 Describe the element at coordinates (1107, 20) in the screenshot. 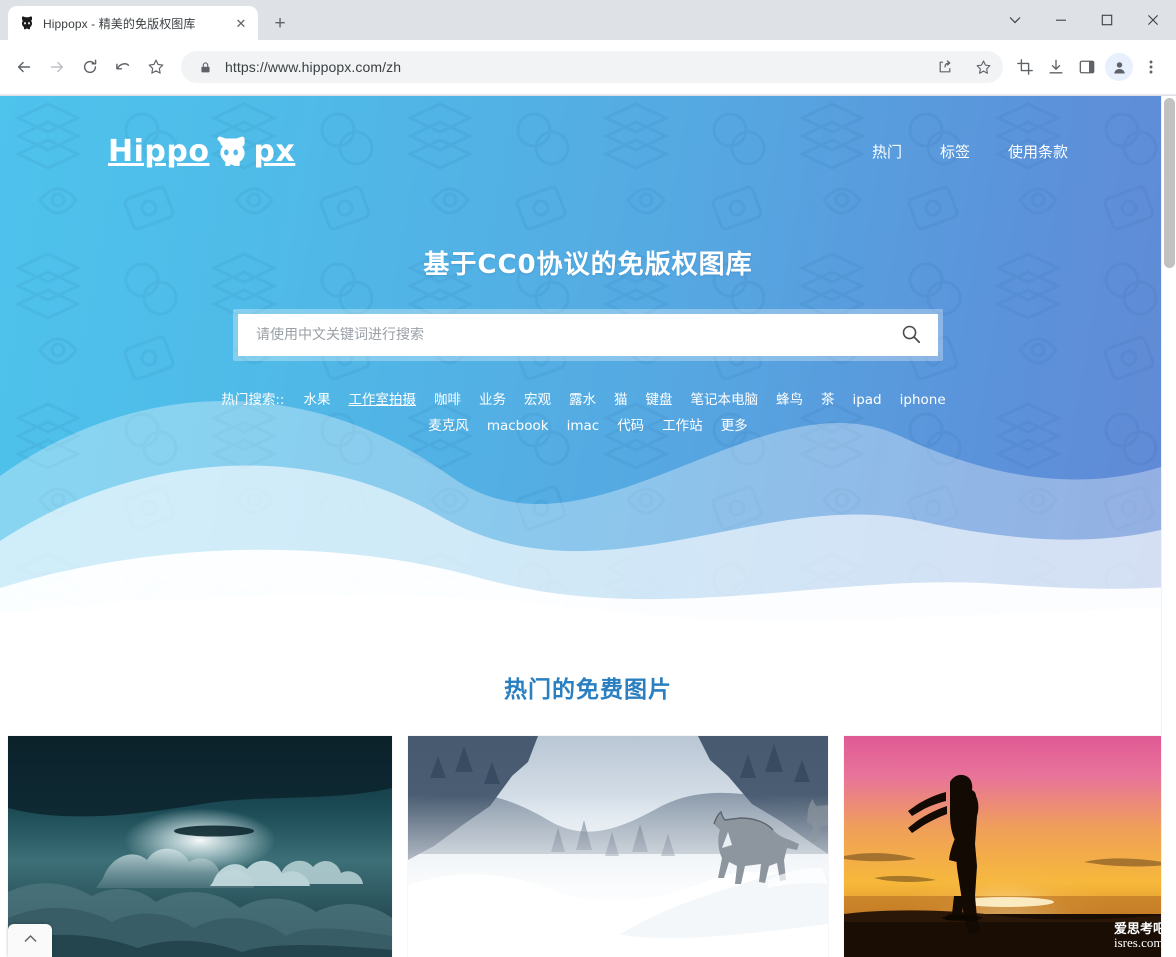

I see `maximize-button` at that location.